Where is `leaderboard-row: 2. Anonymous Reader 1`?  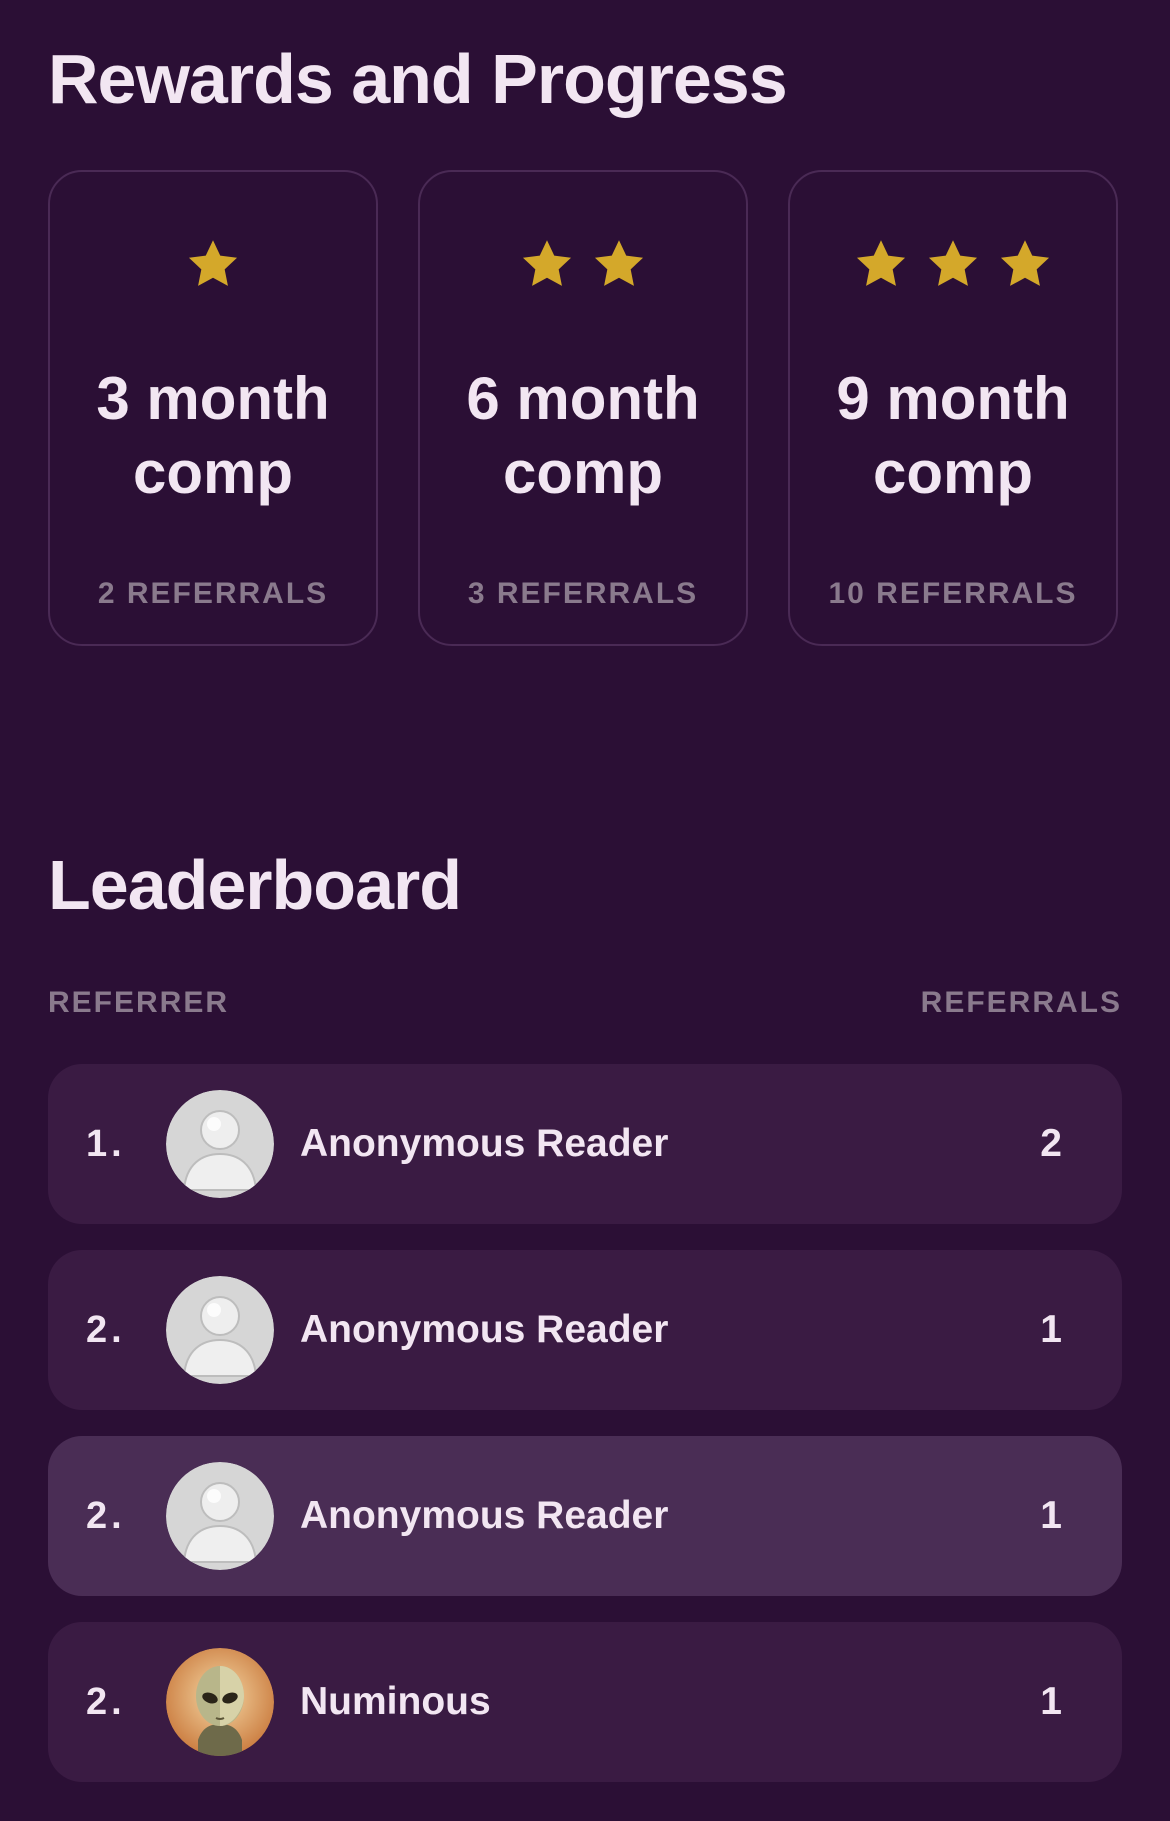
leaderboard-row: 2. Anonymous Reader 1 is located at coordinates (585, 1330).